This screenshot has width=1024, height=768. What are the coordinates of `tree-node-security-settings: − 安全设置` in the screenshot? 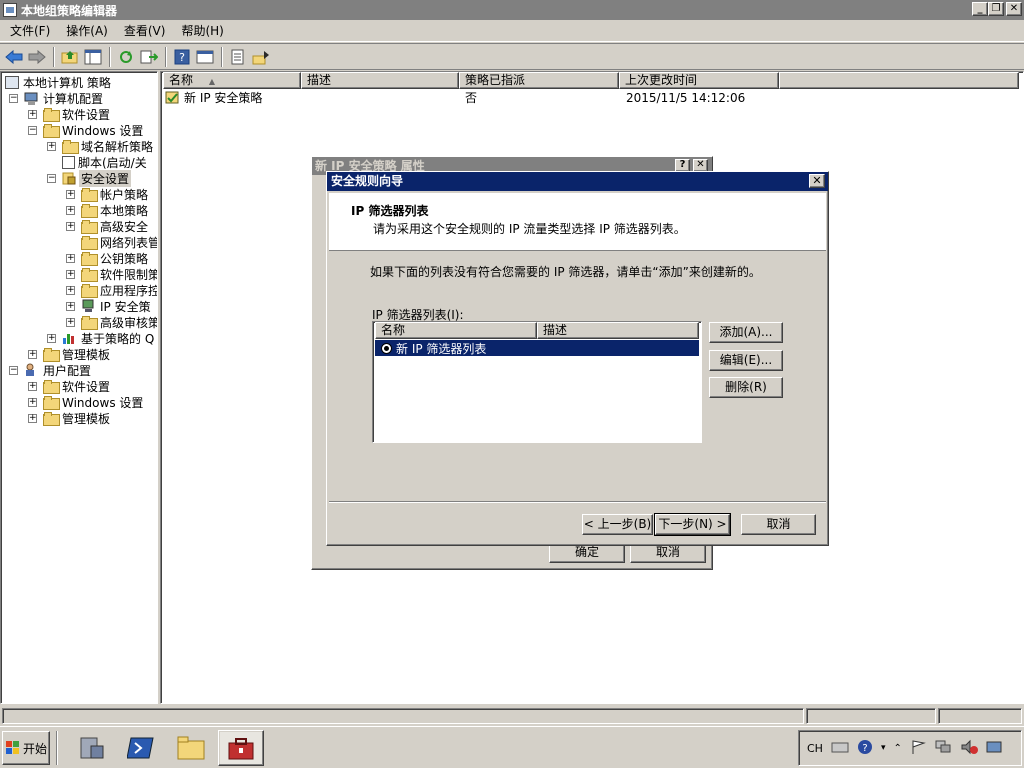 It's located at (89, 178).